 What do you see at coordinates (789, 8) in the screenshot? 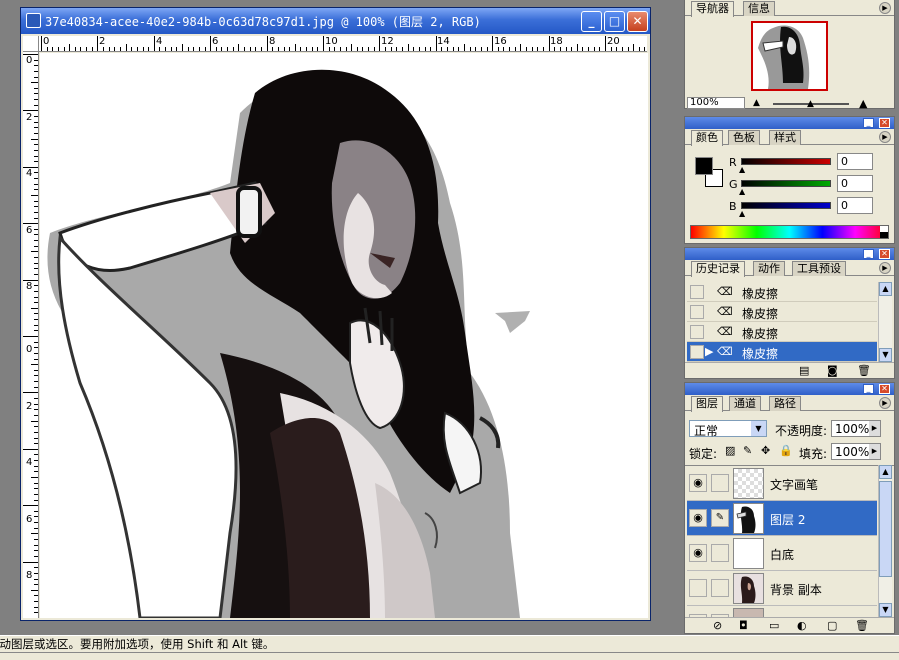
I see `navigator-tabs: 导航器 信息 ▶` at bounding box center [789, 8].